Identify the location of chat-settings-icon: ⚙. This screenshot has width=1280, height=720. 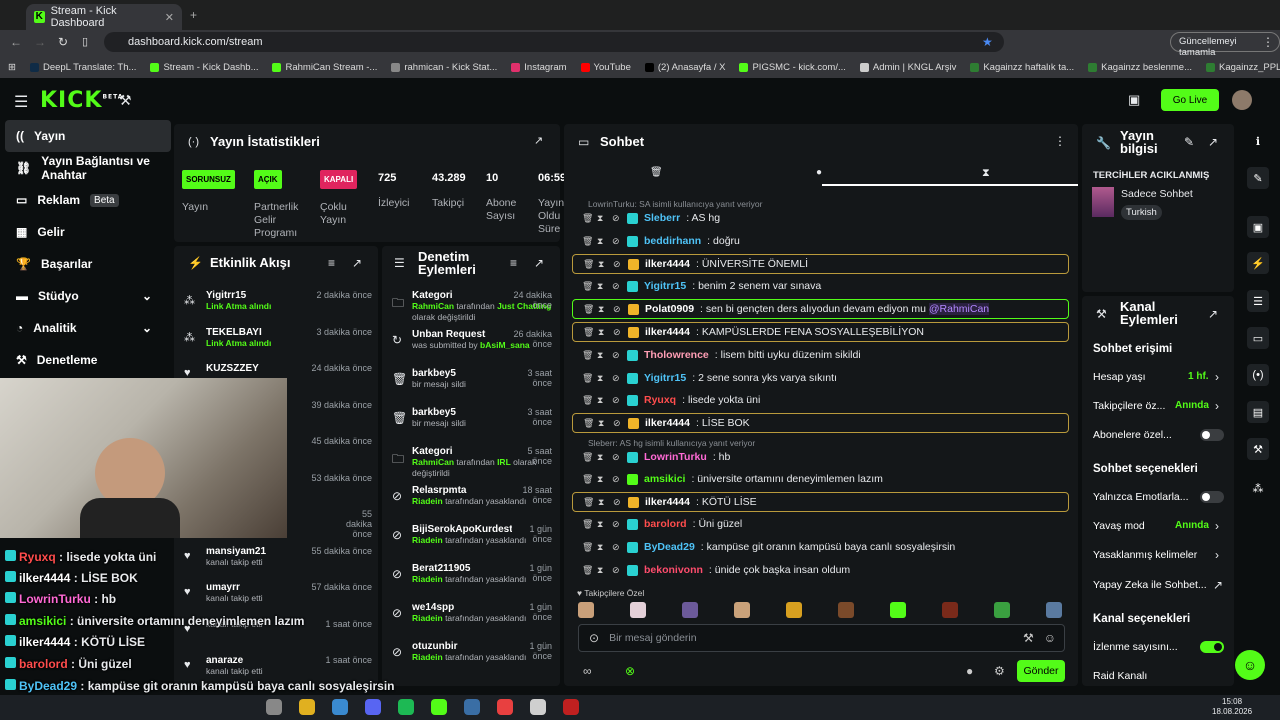
(999, 671).